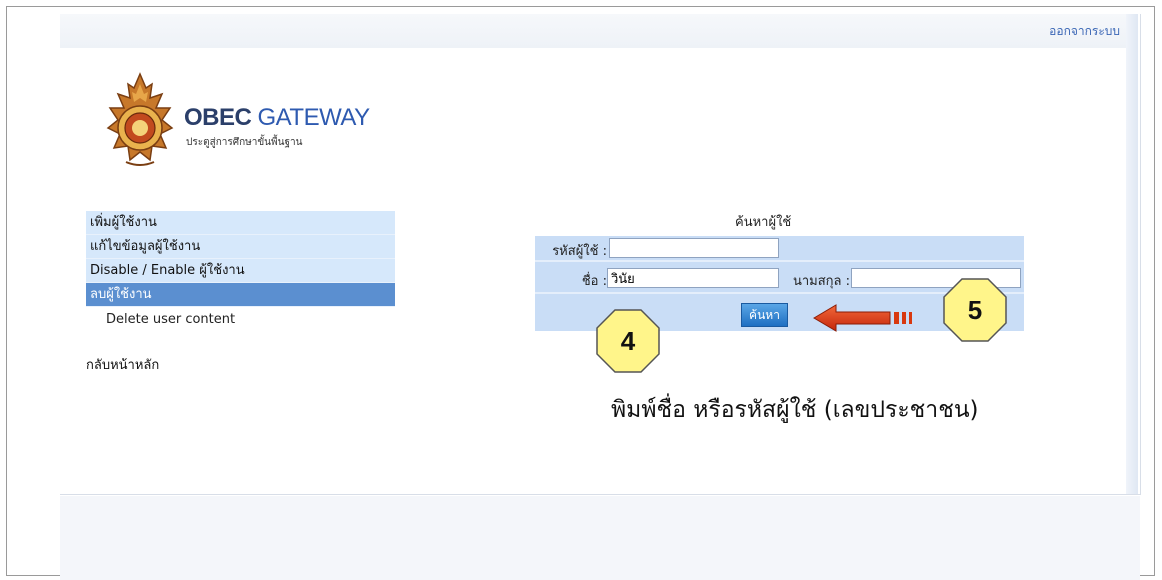 The height and width of the screenshot is (580, 1162). I want to click on obec-emblem-icon, so click(140, 119).